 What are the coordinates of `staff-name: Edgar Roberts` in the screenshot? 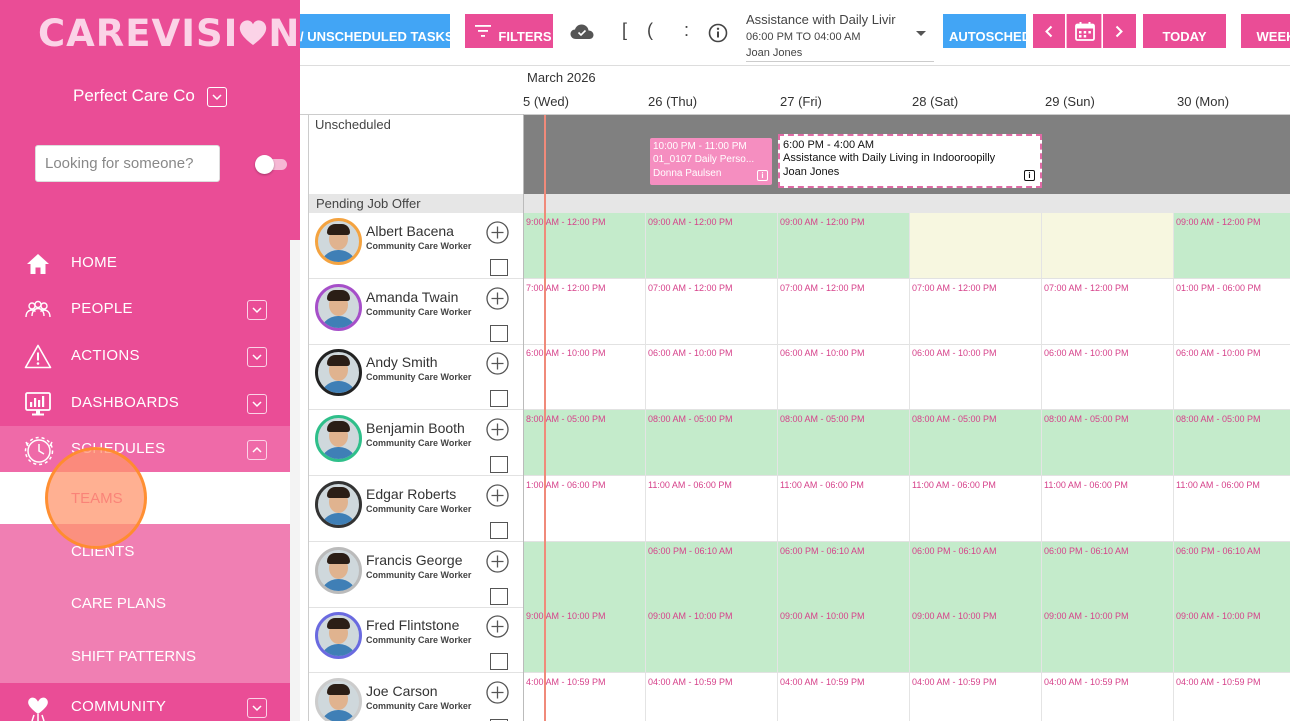 It's located at (411, 494).